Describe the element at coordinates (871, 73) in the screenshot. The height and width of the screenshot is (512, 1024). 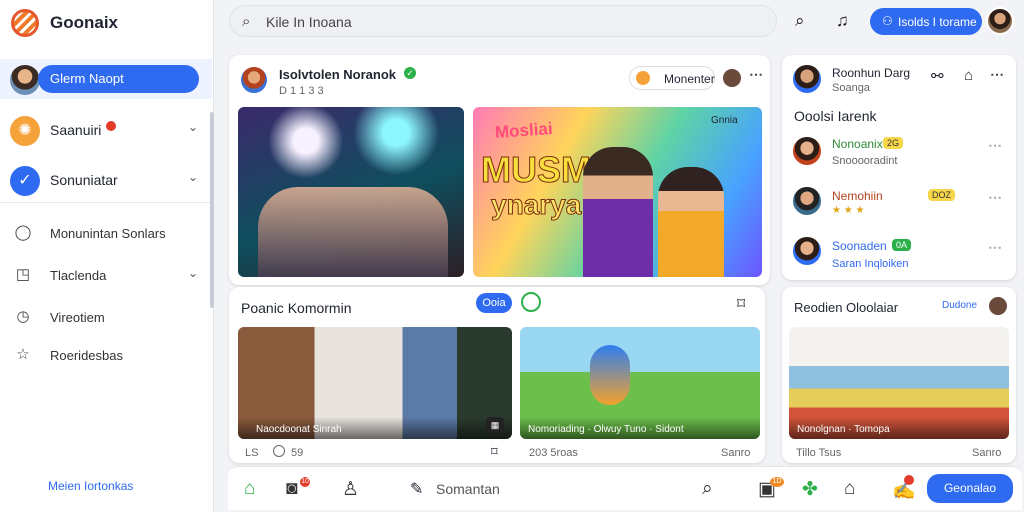
I see `user-name: Roonhun Darg` at that location.